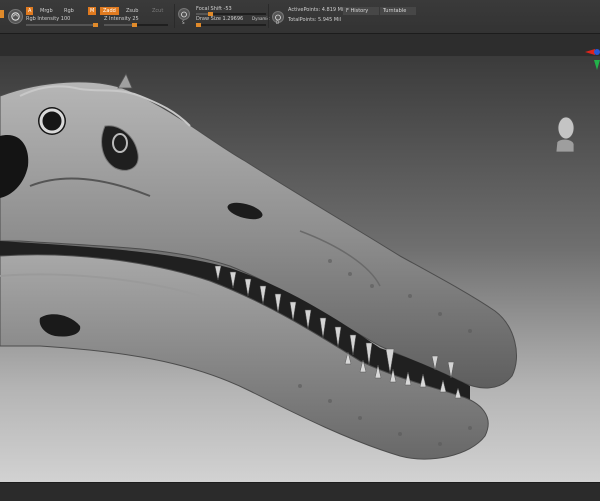 This screenshot has width=600, height=501. What do you see at coordinates (2, 14) in the screenshot?
I see `palette-edge-handle` at bounding box center [2, 14].